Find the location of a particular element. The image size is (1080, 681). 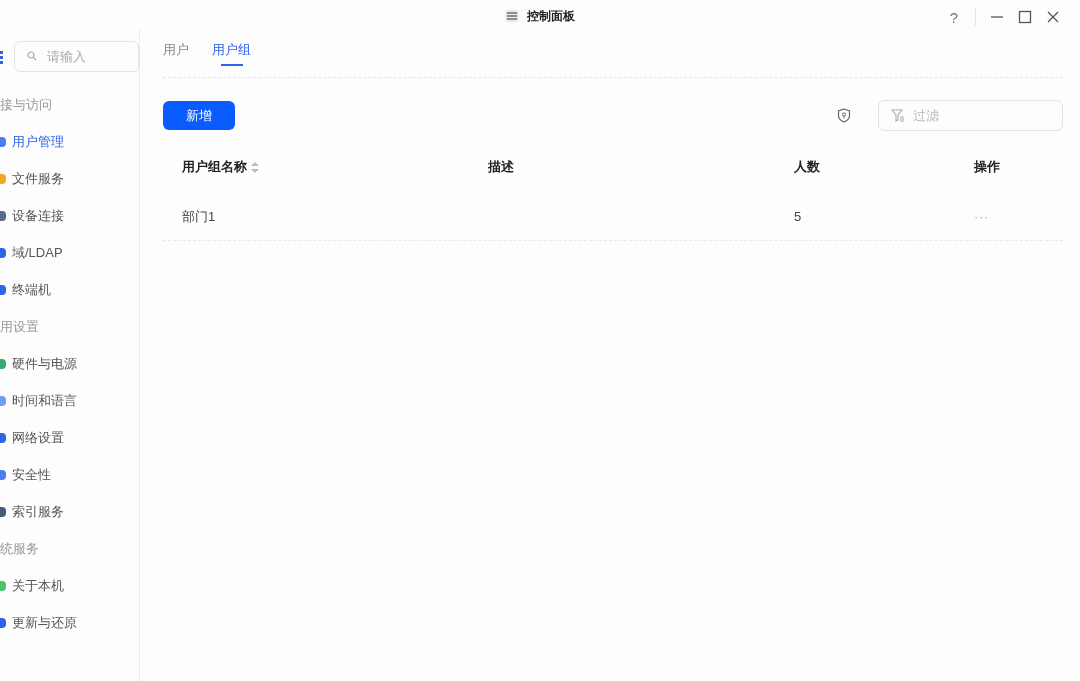

sidebar-item: 时间和语言 is located at coordinates (69, 400).